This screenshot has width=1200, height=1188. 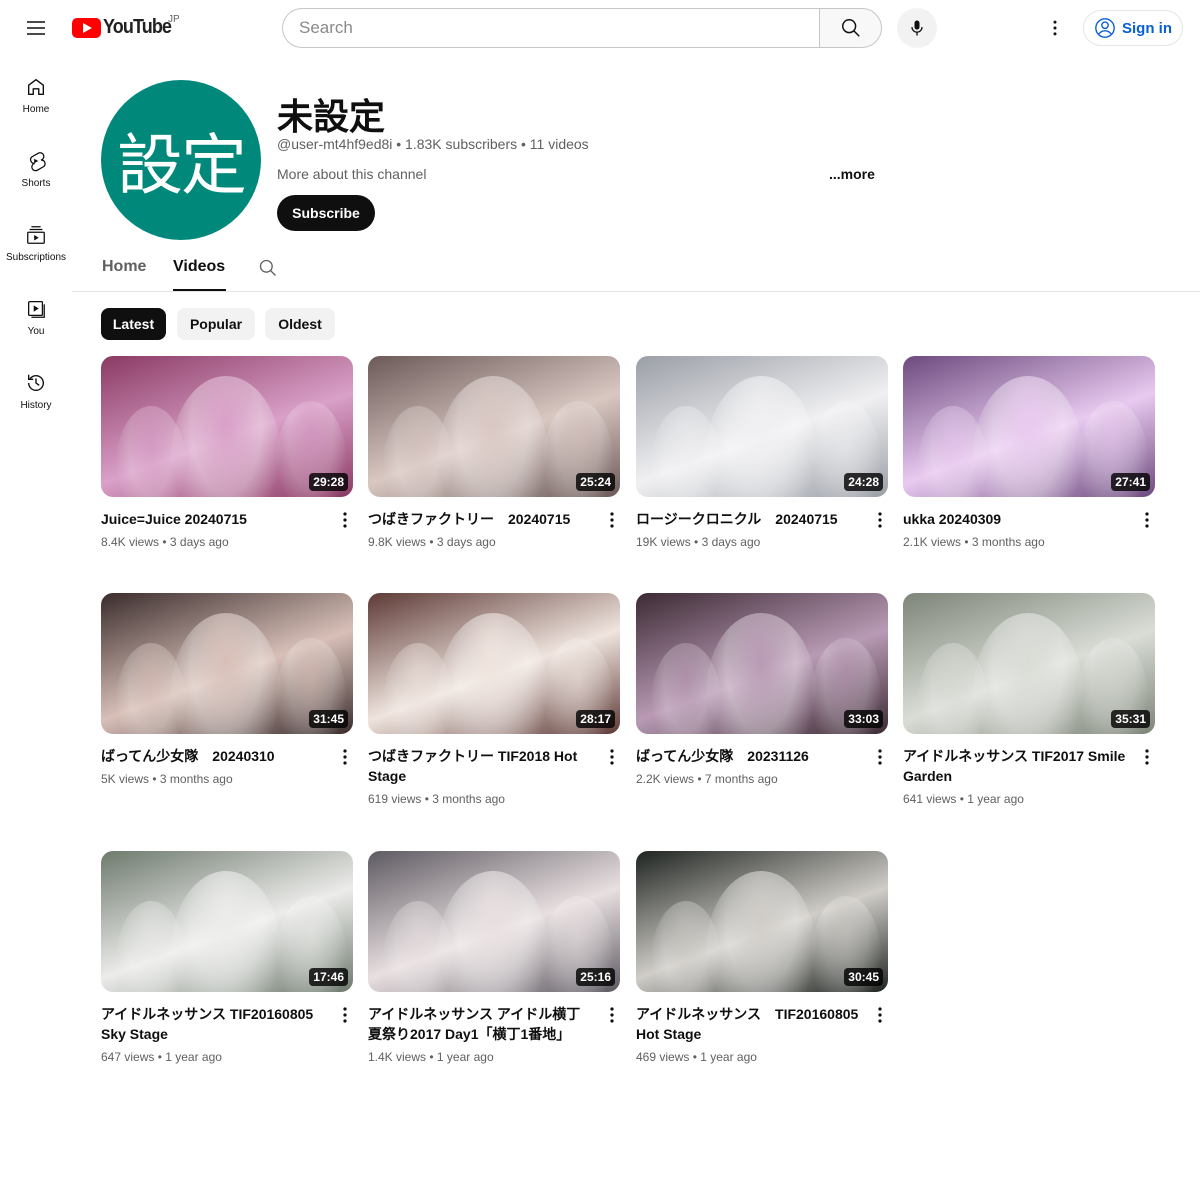 I want to click on video-thumbnail: 29:28, so click(x=227, y=426).